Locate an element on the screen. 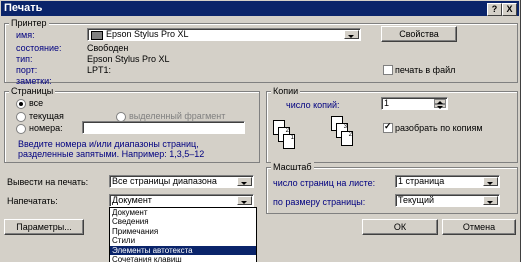 The image size is (524, 274). dropdown-option-selected: Элементы автотекста is located at coordinates (183, 250).